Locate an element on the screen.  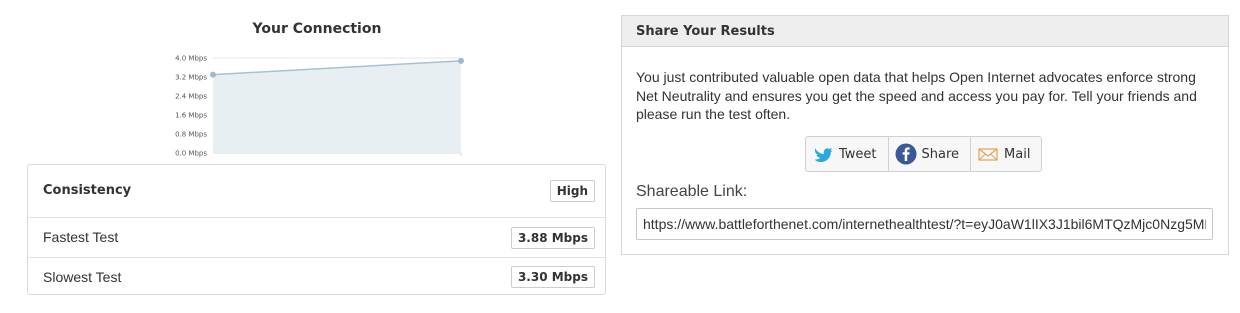
fastest-test-row: Fastest Test 3.88 Mbps is located at coordinates (316, 237).